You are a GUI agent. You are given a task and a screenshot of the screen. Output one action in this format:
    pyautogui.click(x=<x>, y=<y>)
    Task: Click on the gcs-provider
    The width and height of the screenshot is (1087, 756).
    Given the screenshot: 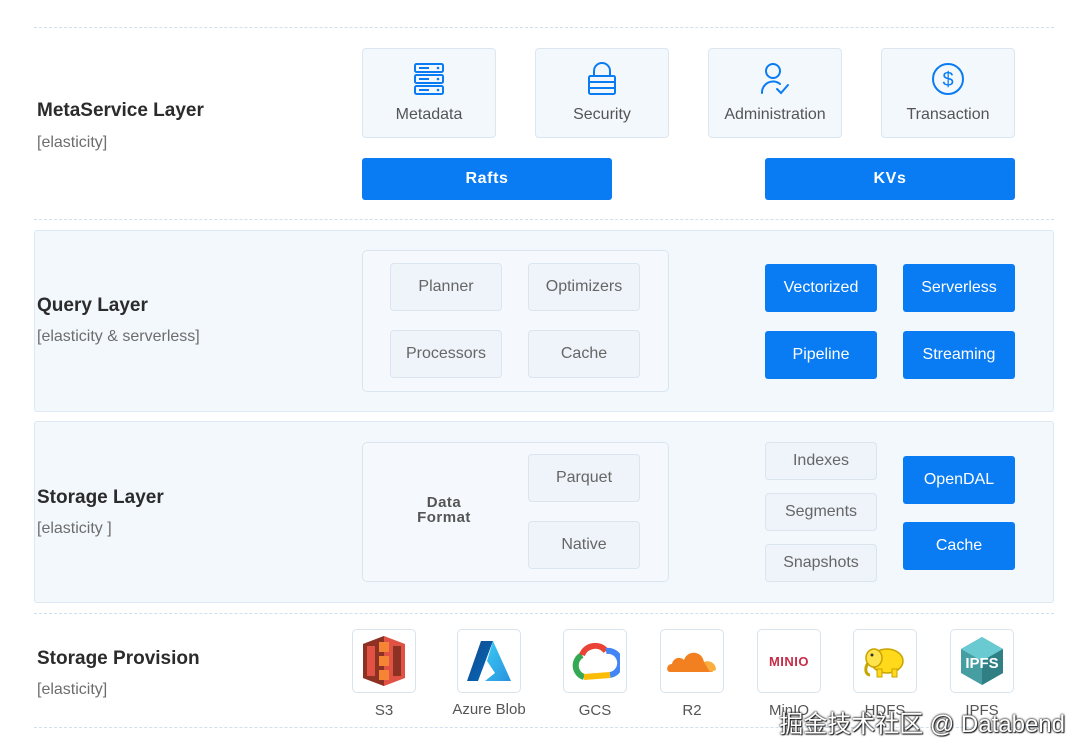 What is the action you would take?
    pyautogui.click(x=595, y=661)
    